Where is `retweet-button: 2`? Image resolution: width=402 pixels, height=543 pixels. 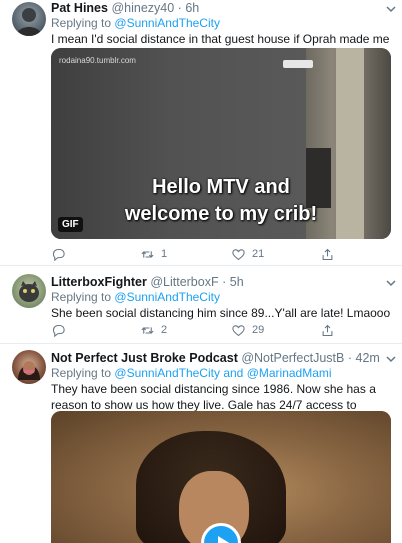
retweet-button: 2 is located at coordinates (153, 330).